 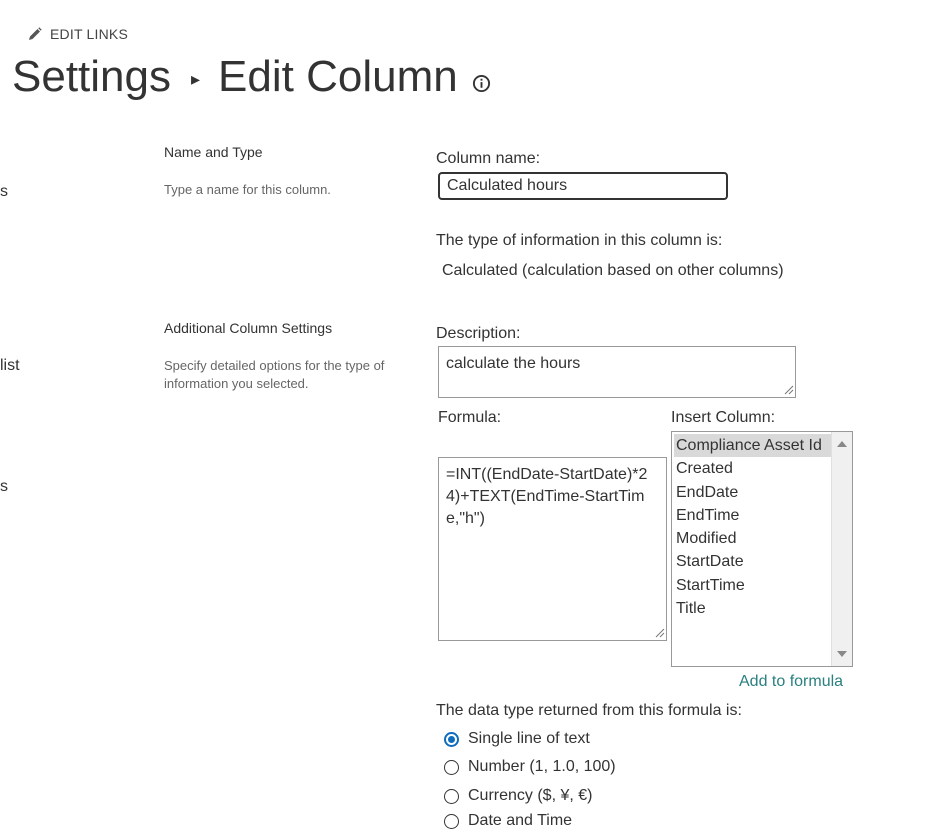 I want to click on radio-label: Currency ($, ¥, €), so click(x=530, y=795).